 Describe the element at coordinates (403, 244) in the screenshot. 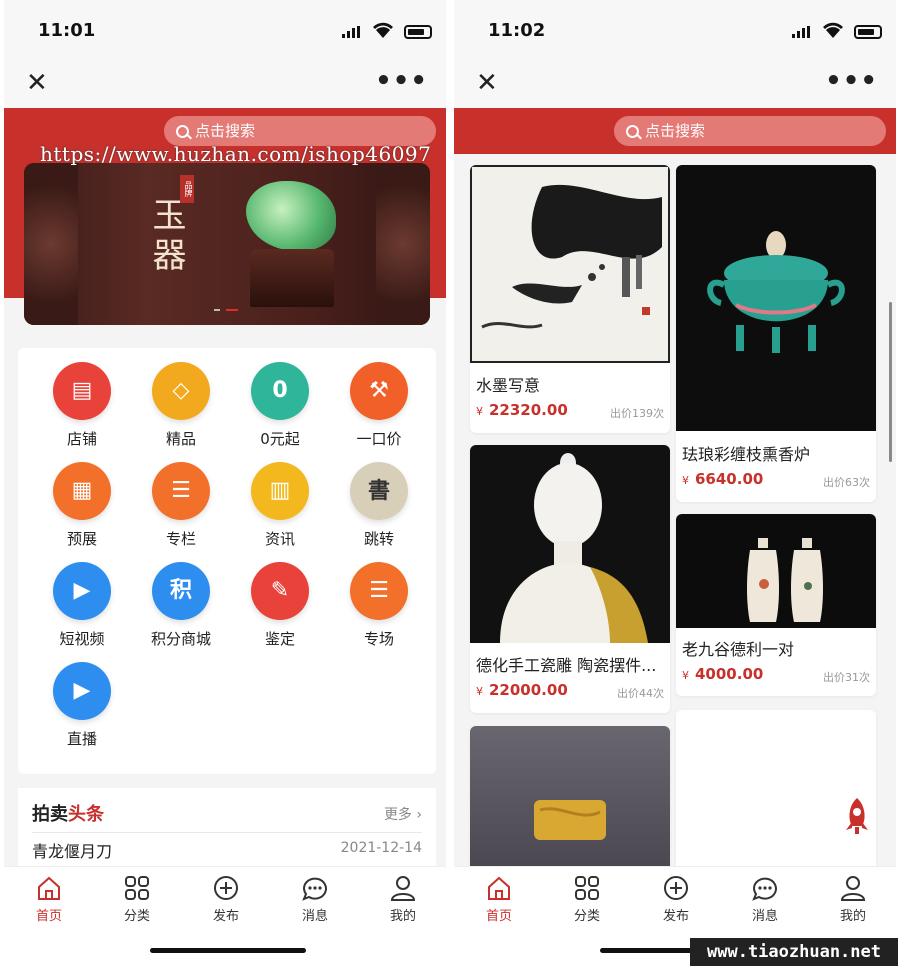

I see `ornament-right` at that location.